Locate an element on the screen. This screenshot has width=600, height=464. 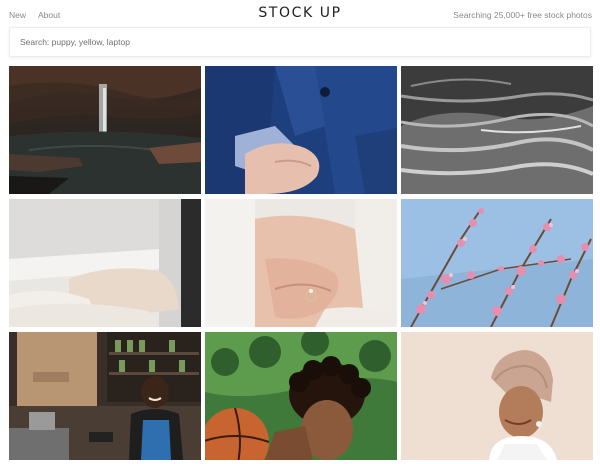
textured-water-photo is located at coordinates (497, 130).